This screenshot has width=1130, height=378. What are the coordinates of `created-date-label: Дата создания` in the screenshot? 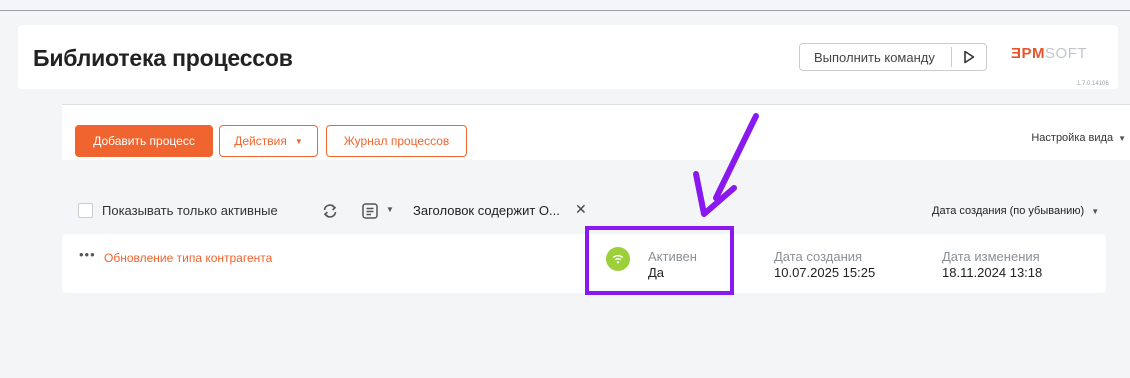 It's located at (818, 256).